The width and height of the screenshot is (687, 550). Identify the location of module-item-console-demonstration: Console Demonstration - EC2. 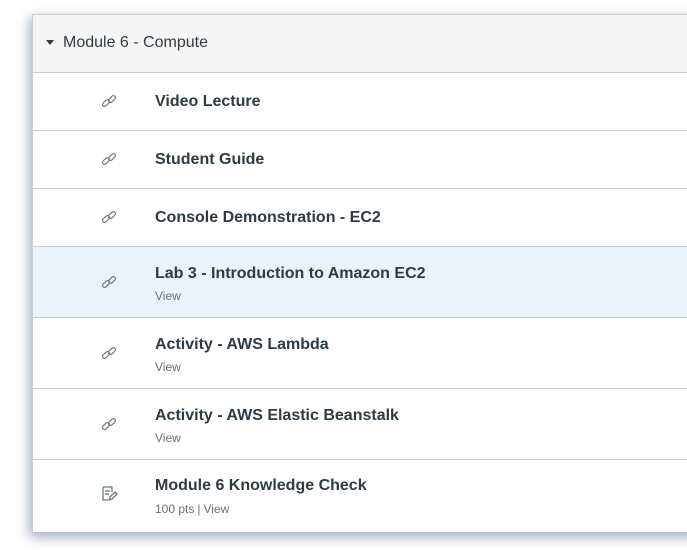
(360, 218).